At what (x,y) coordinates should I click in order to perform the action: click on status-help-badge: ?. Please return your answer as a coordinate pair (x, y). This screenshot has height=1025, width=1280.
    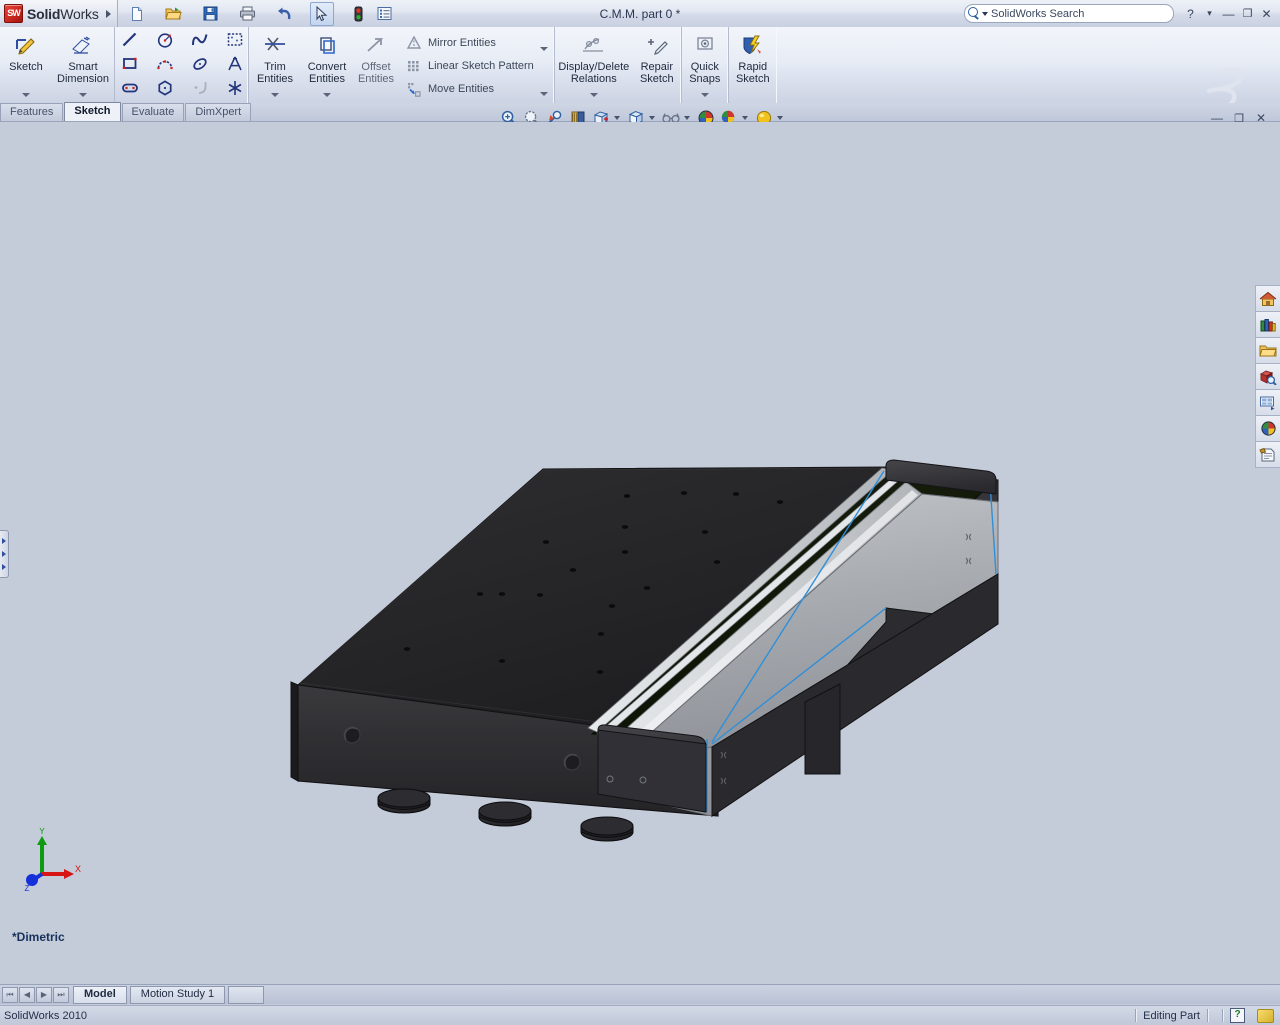
    Looking at the image, I should click on (1237, 1015).